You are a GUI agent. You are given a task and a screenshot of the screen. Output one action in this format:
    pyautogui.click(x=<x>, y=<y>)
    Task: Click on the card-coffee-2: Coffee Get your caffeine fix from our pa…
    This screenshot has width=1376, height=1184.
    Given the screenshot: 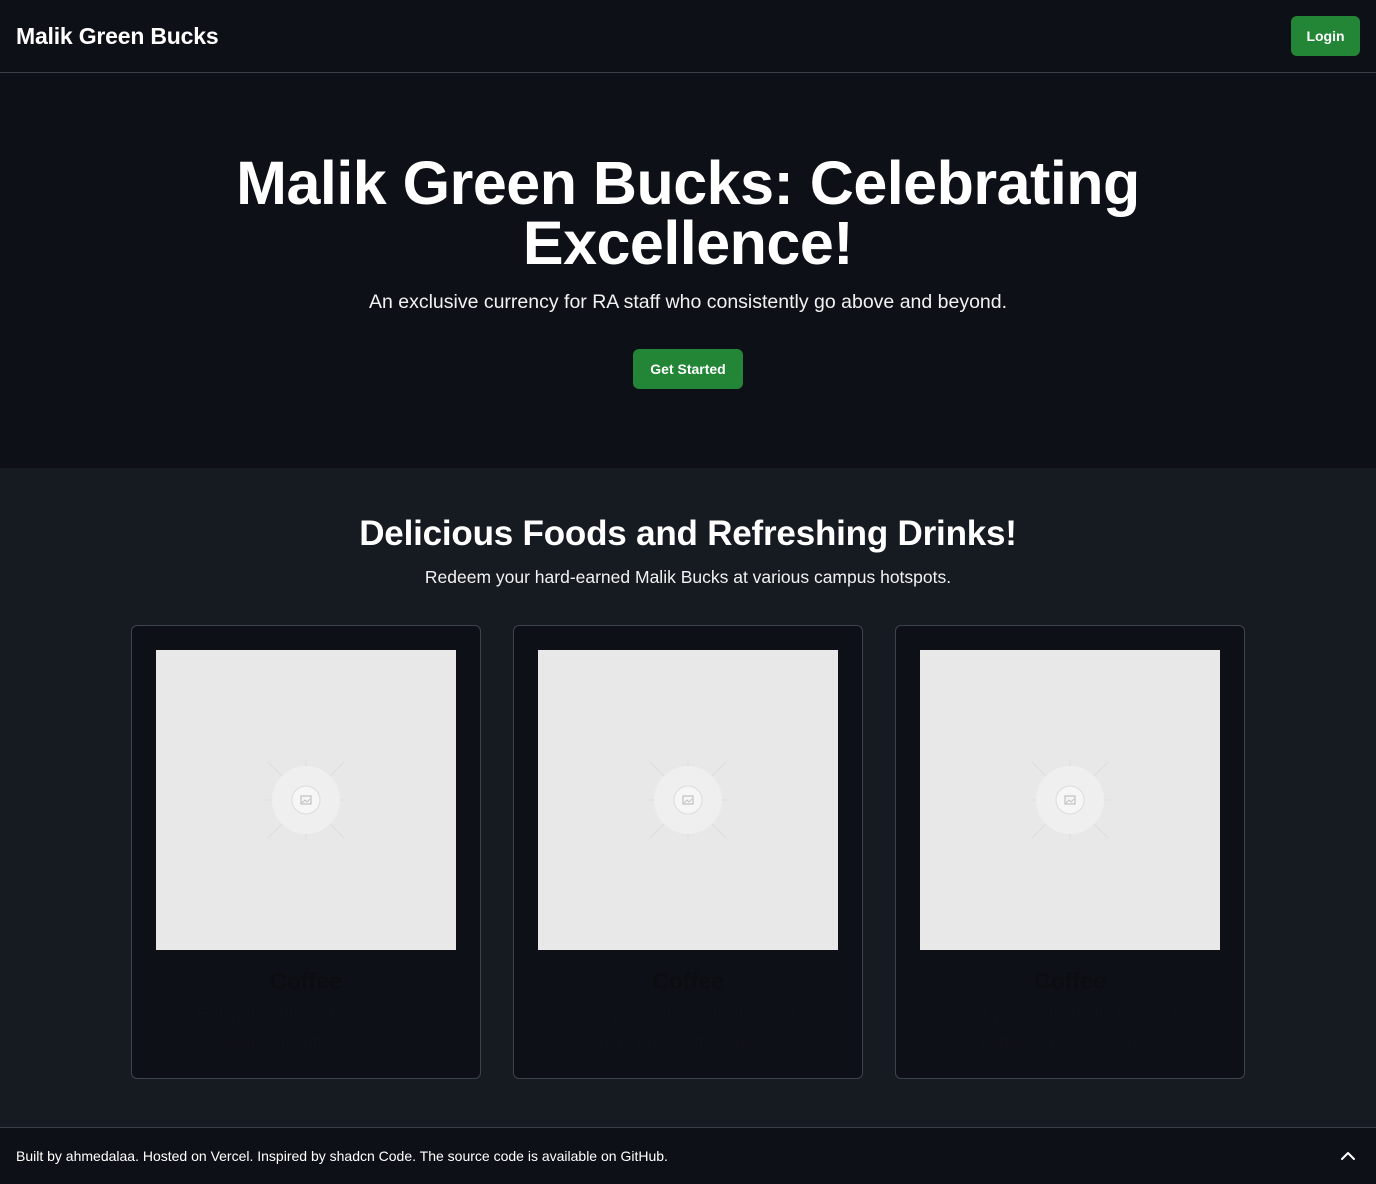 What is the action you would take?
    pyautogui.click(x=688, y=852)
    